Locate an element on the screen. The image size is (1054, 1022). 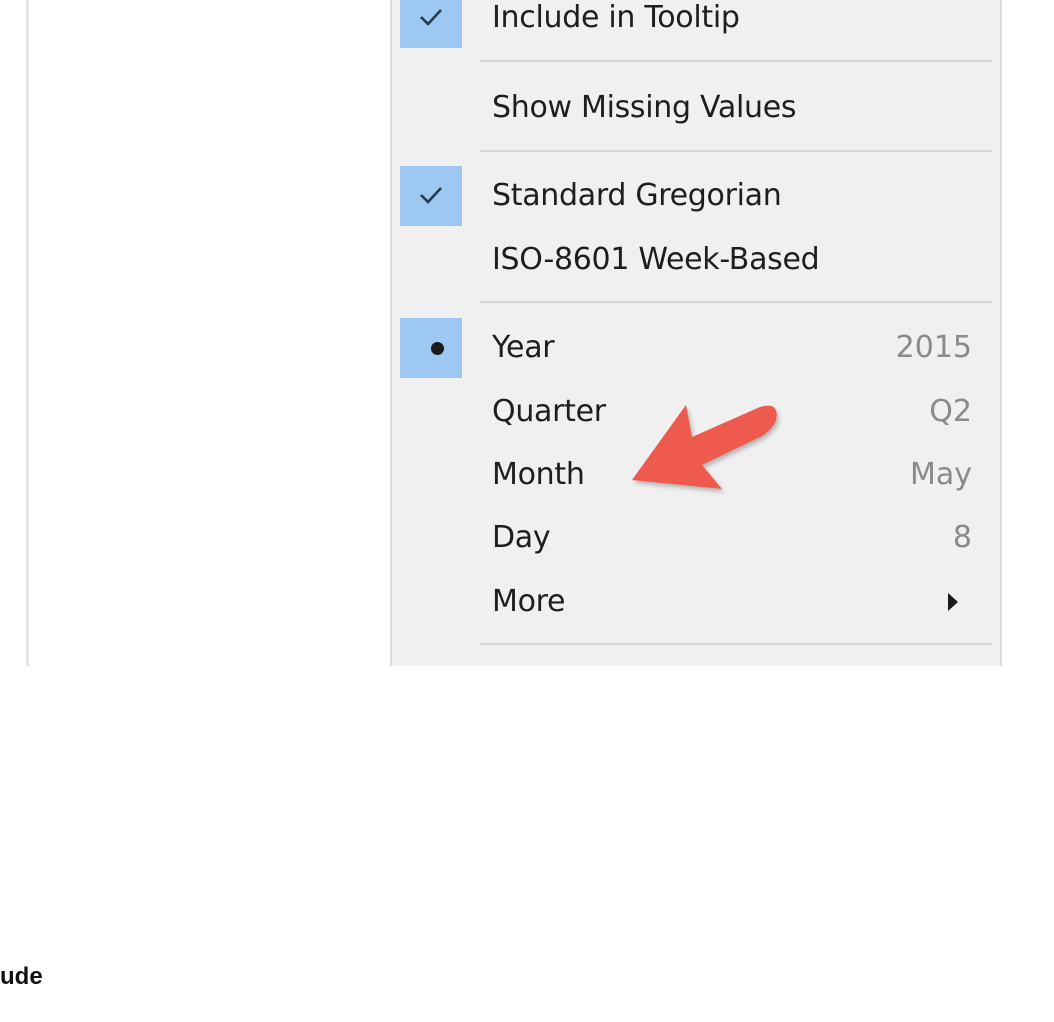
menu-item-include-in-tooltip: Include in Tooltip is located at coordinates (696, 24).